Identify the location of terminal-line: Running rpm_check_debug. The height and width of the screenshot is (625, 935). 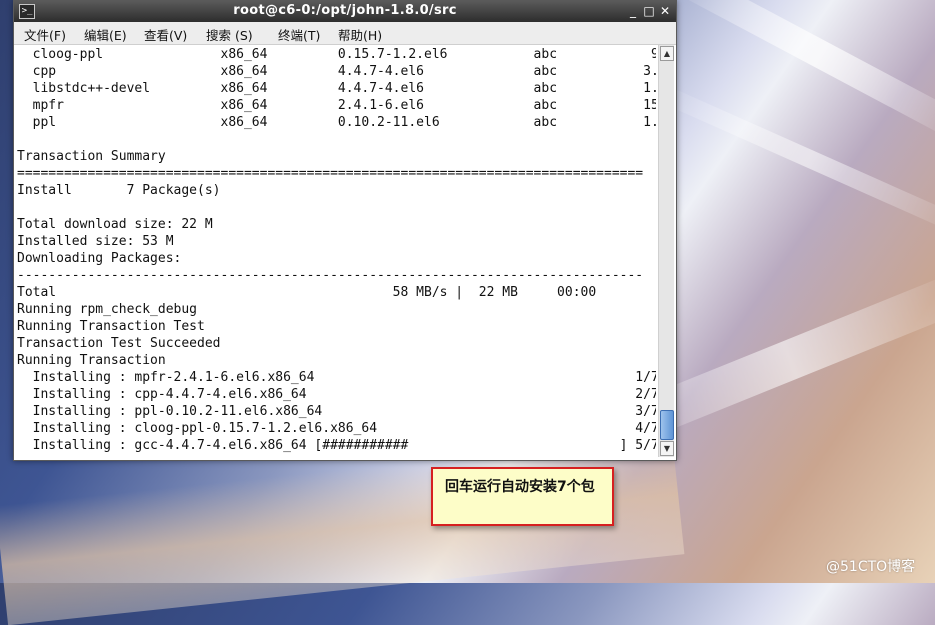
(107, 309).